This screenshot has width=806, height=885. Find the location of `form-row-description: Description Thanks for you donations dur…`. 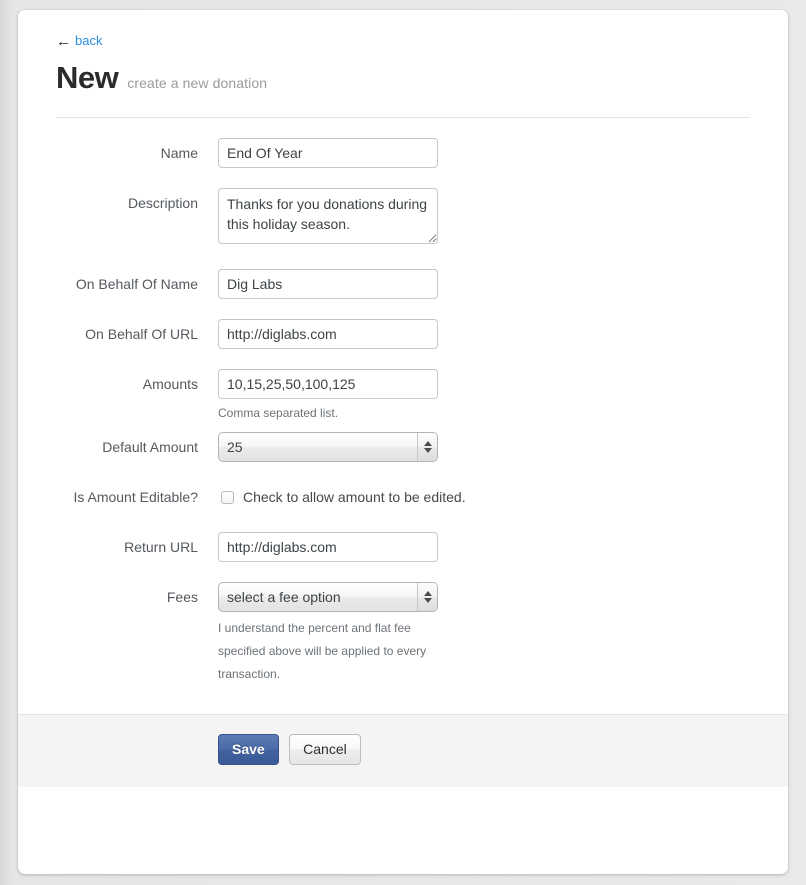

form-row-description: Description Thanks for you donations dur… is located at coordinates (403, 218).